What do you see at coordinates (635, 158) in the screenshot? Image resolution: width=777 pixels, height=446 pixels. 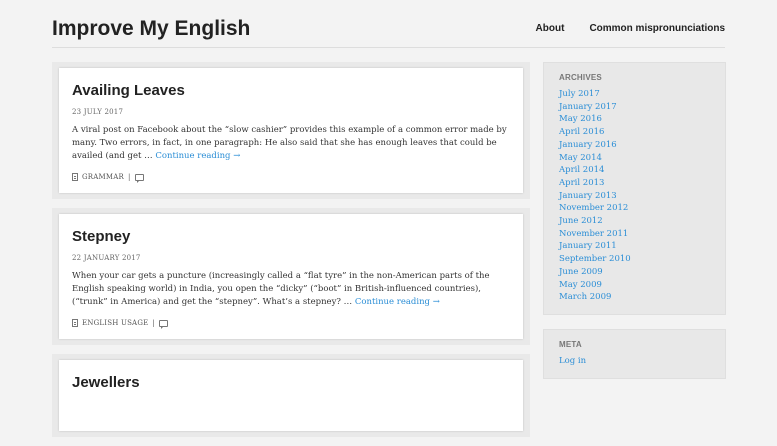 I see `list-item: May 2014` at bounding box center [635, 158].